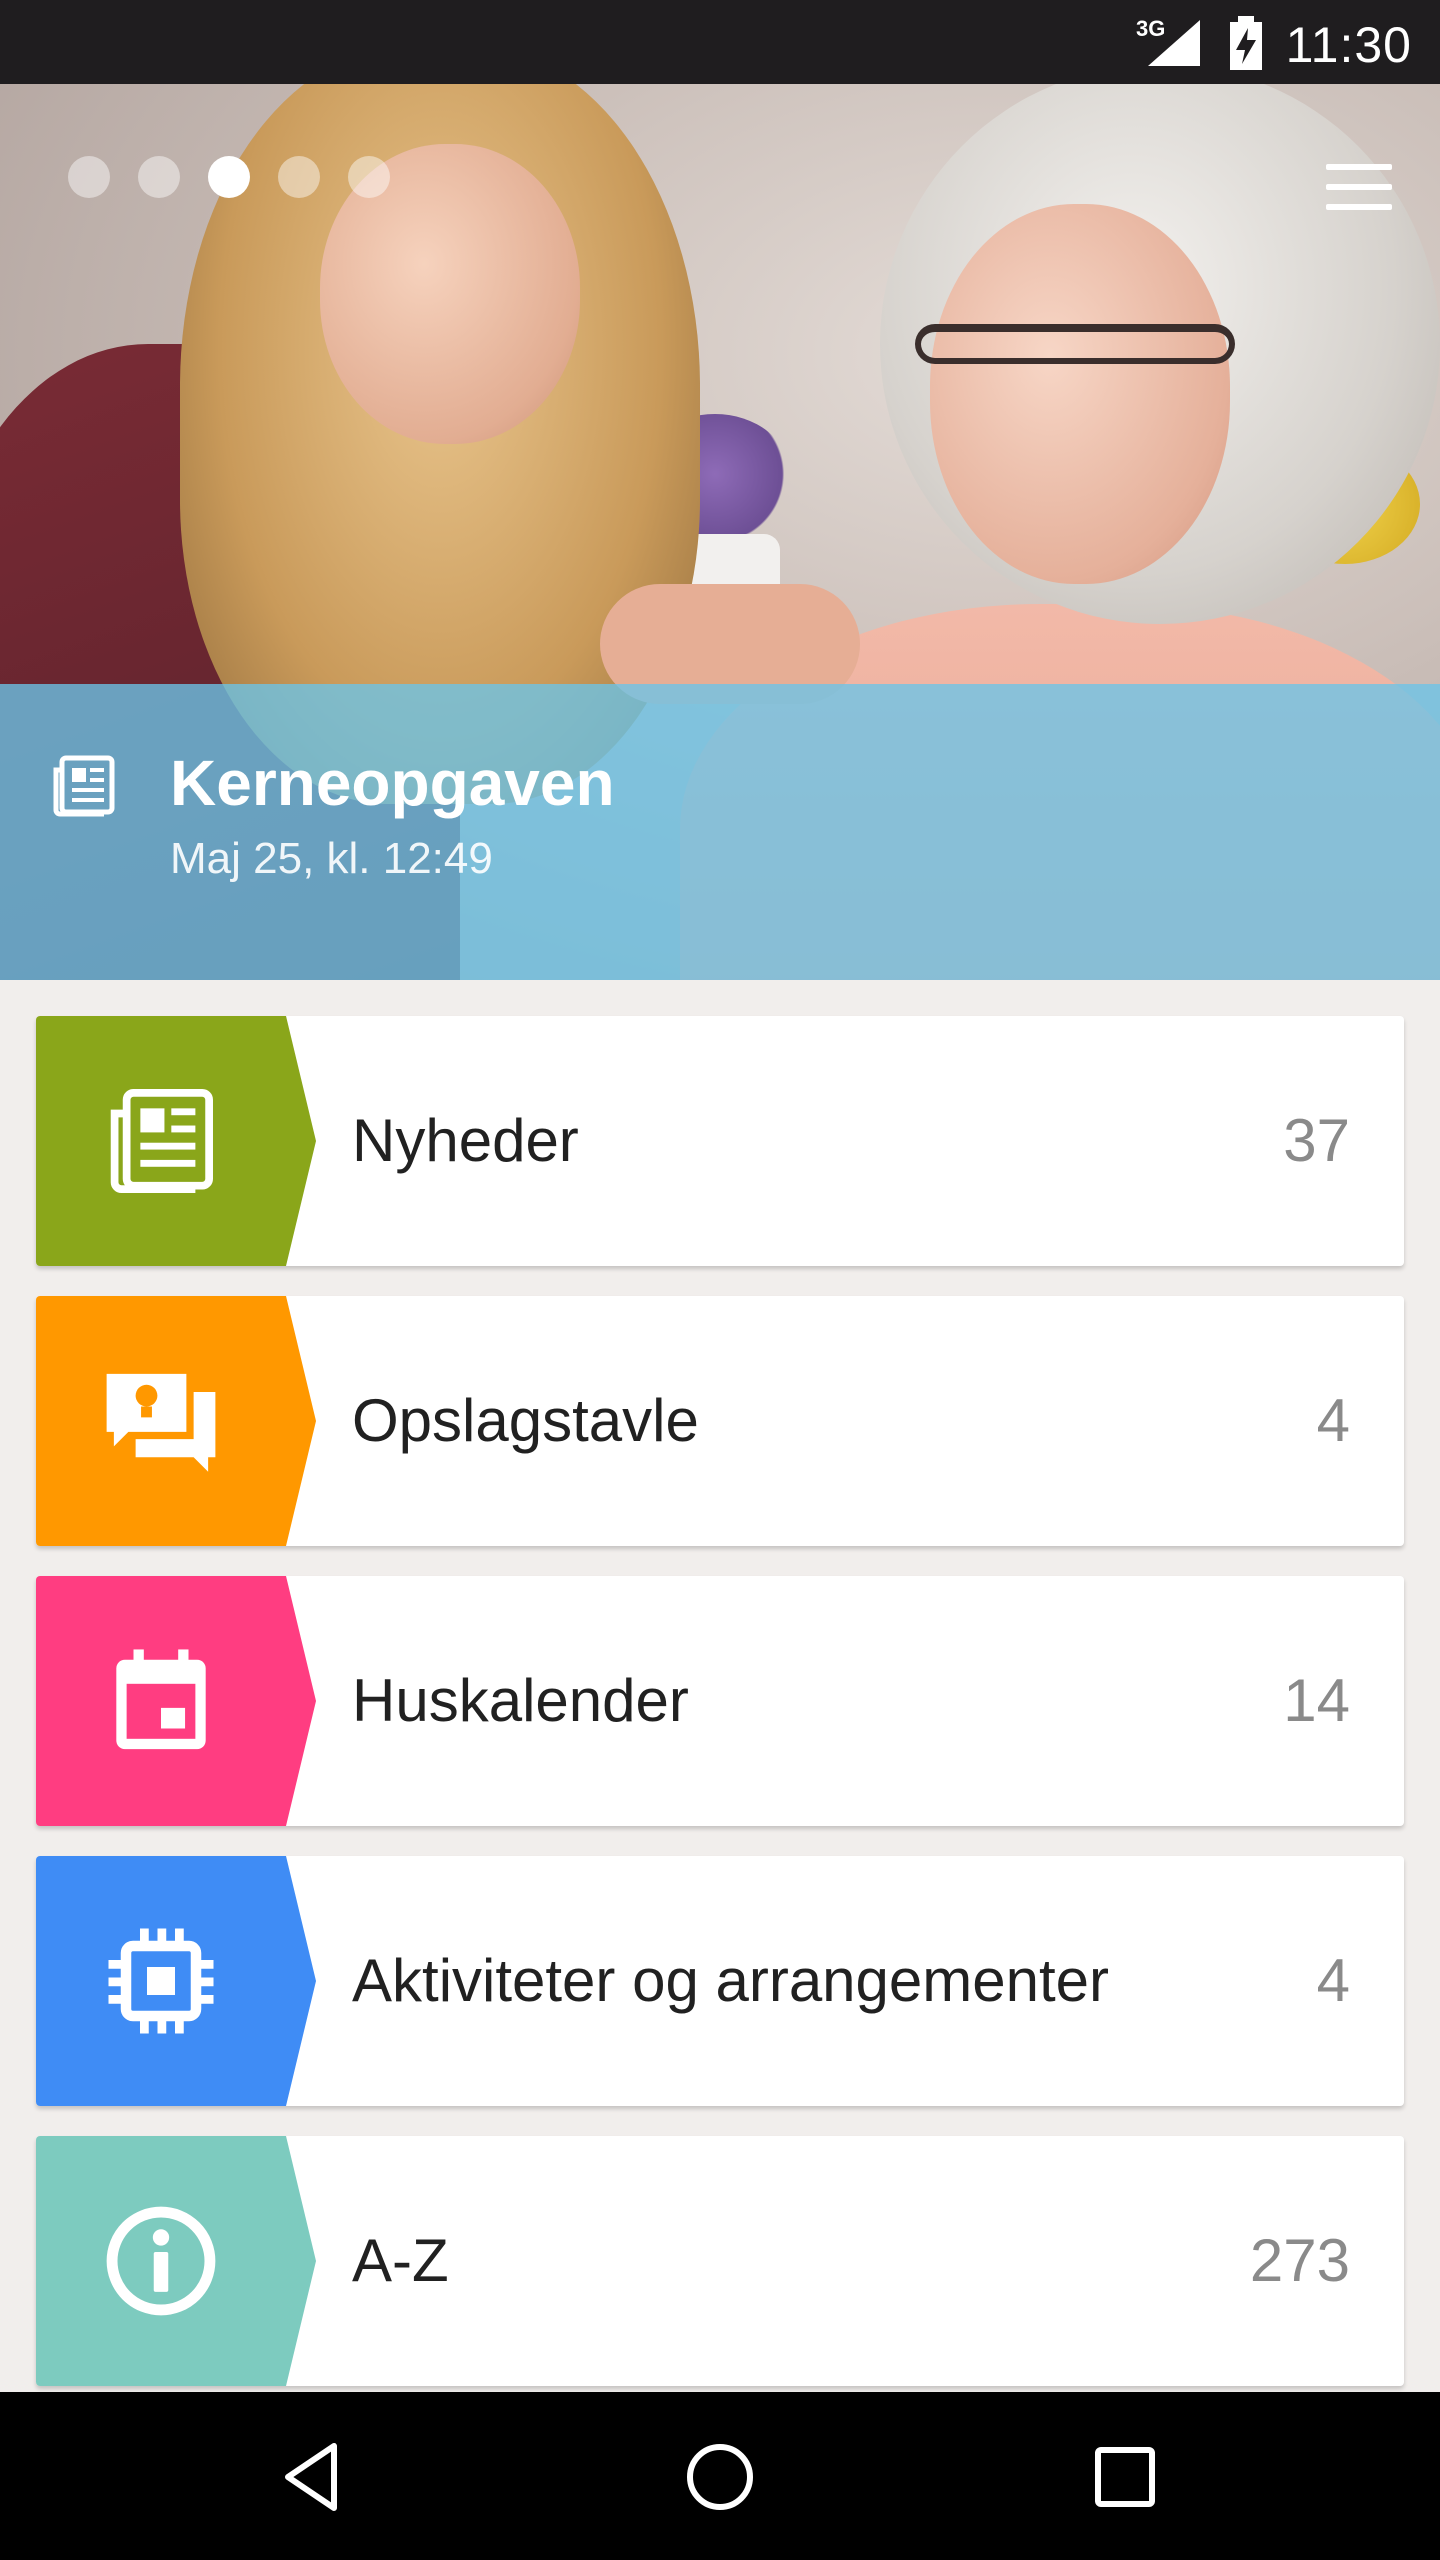  I want to click on calendar-icon, so click(161, 1699).